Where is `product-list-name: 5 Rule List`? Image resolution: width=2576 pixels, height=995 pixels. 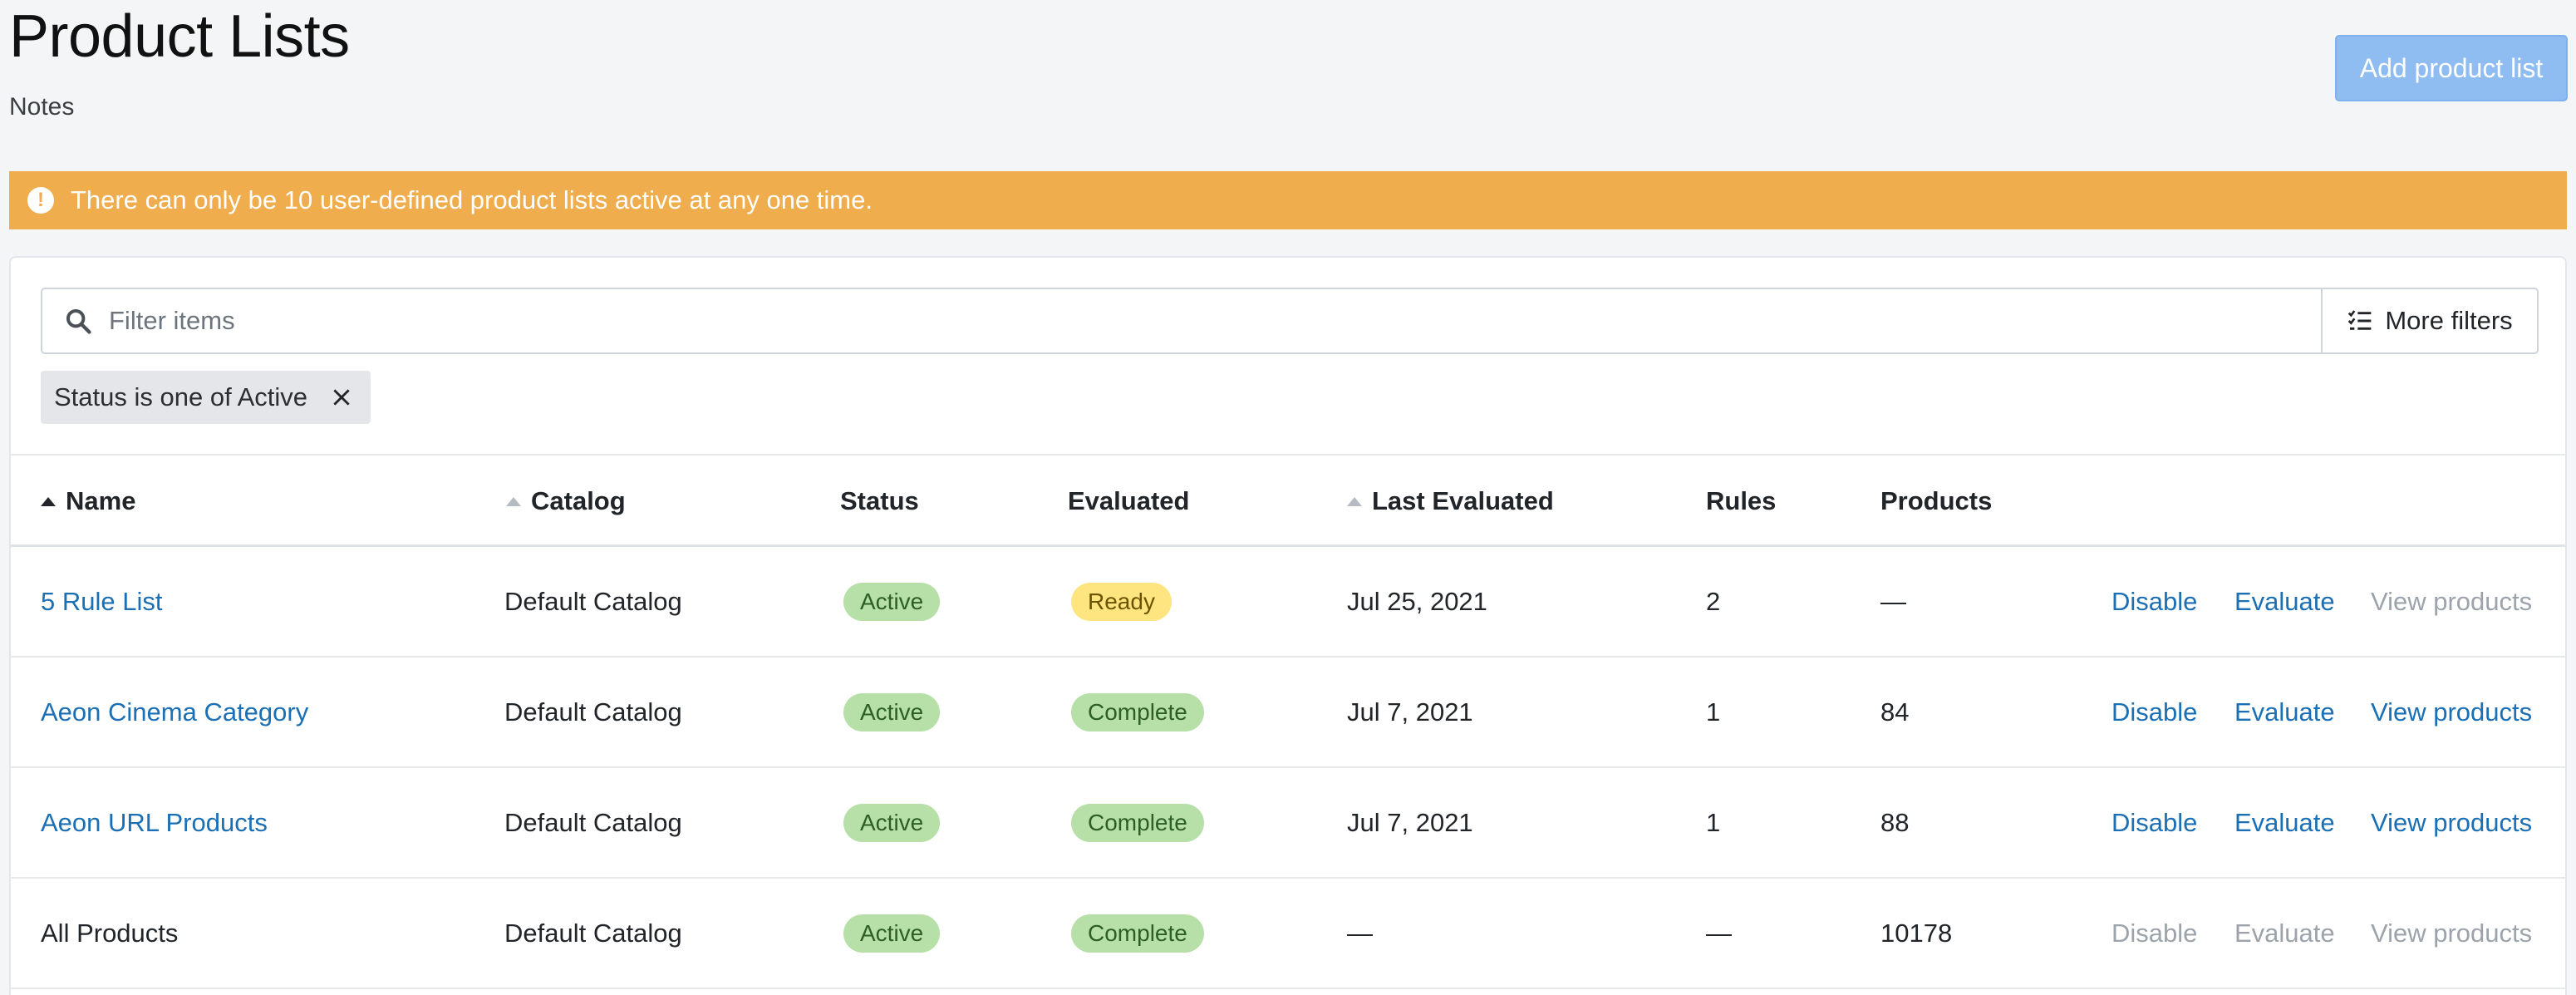 product-list-name: 5 Rule List is located at coordinates (101, 602).